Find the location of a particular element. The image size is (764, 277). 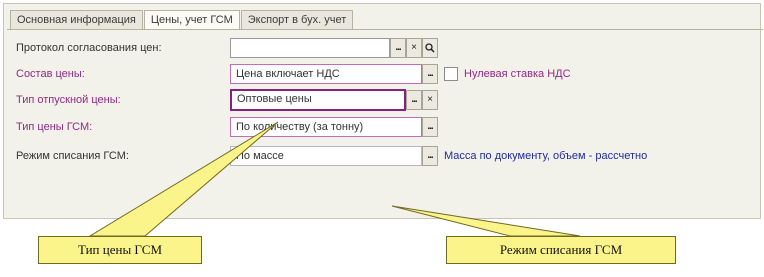

right-callout-pointer is located at coordinates (486, 221).